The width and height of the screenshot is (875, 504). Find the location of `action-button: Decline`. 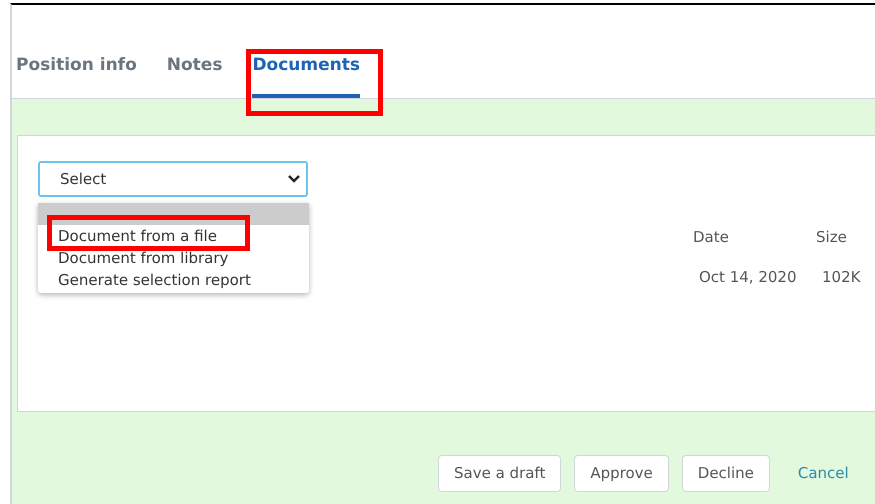

action-button: Decline is located at coordinates (726, 473).